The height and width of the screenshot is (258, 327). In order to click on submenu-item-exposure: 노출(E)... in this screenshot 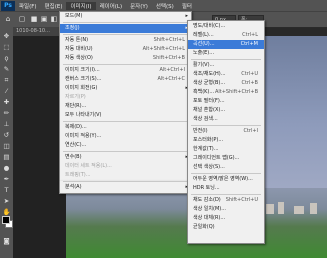, I will do `click(226, 53)`.